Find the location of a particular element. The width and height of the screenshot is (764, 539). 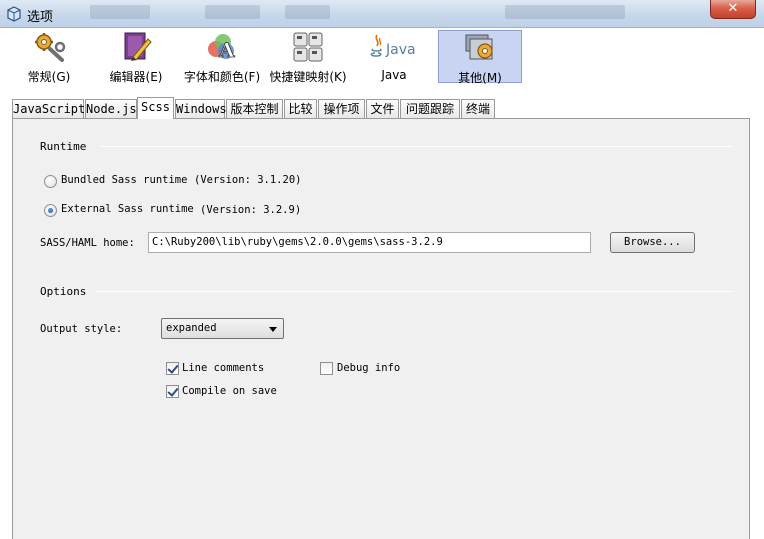

category-fonts-colors: A 字体和颜色(F) is located at coordinates (222, 57).